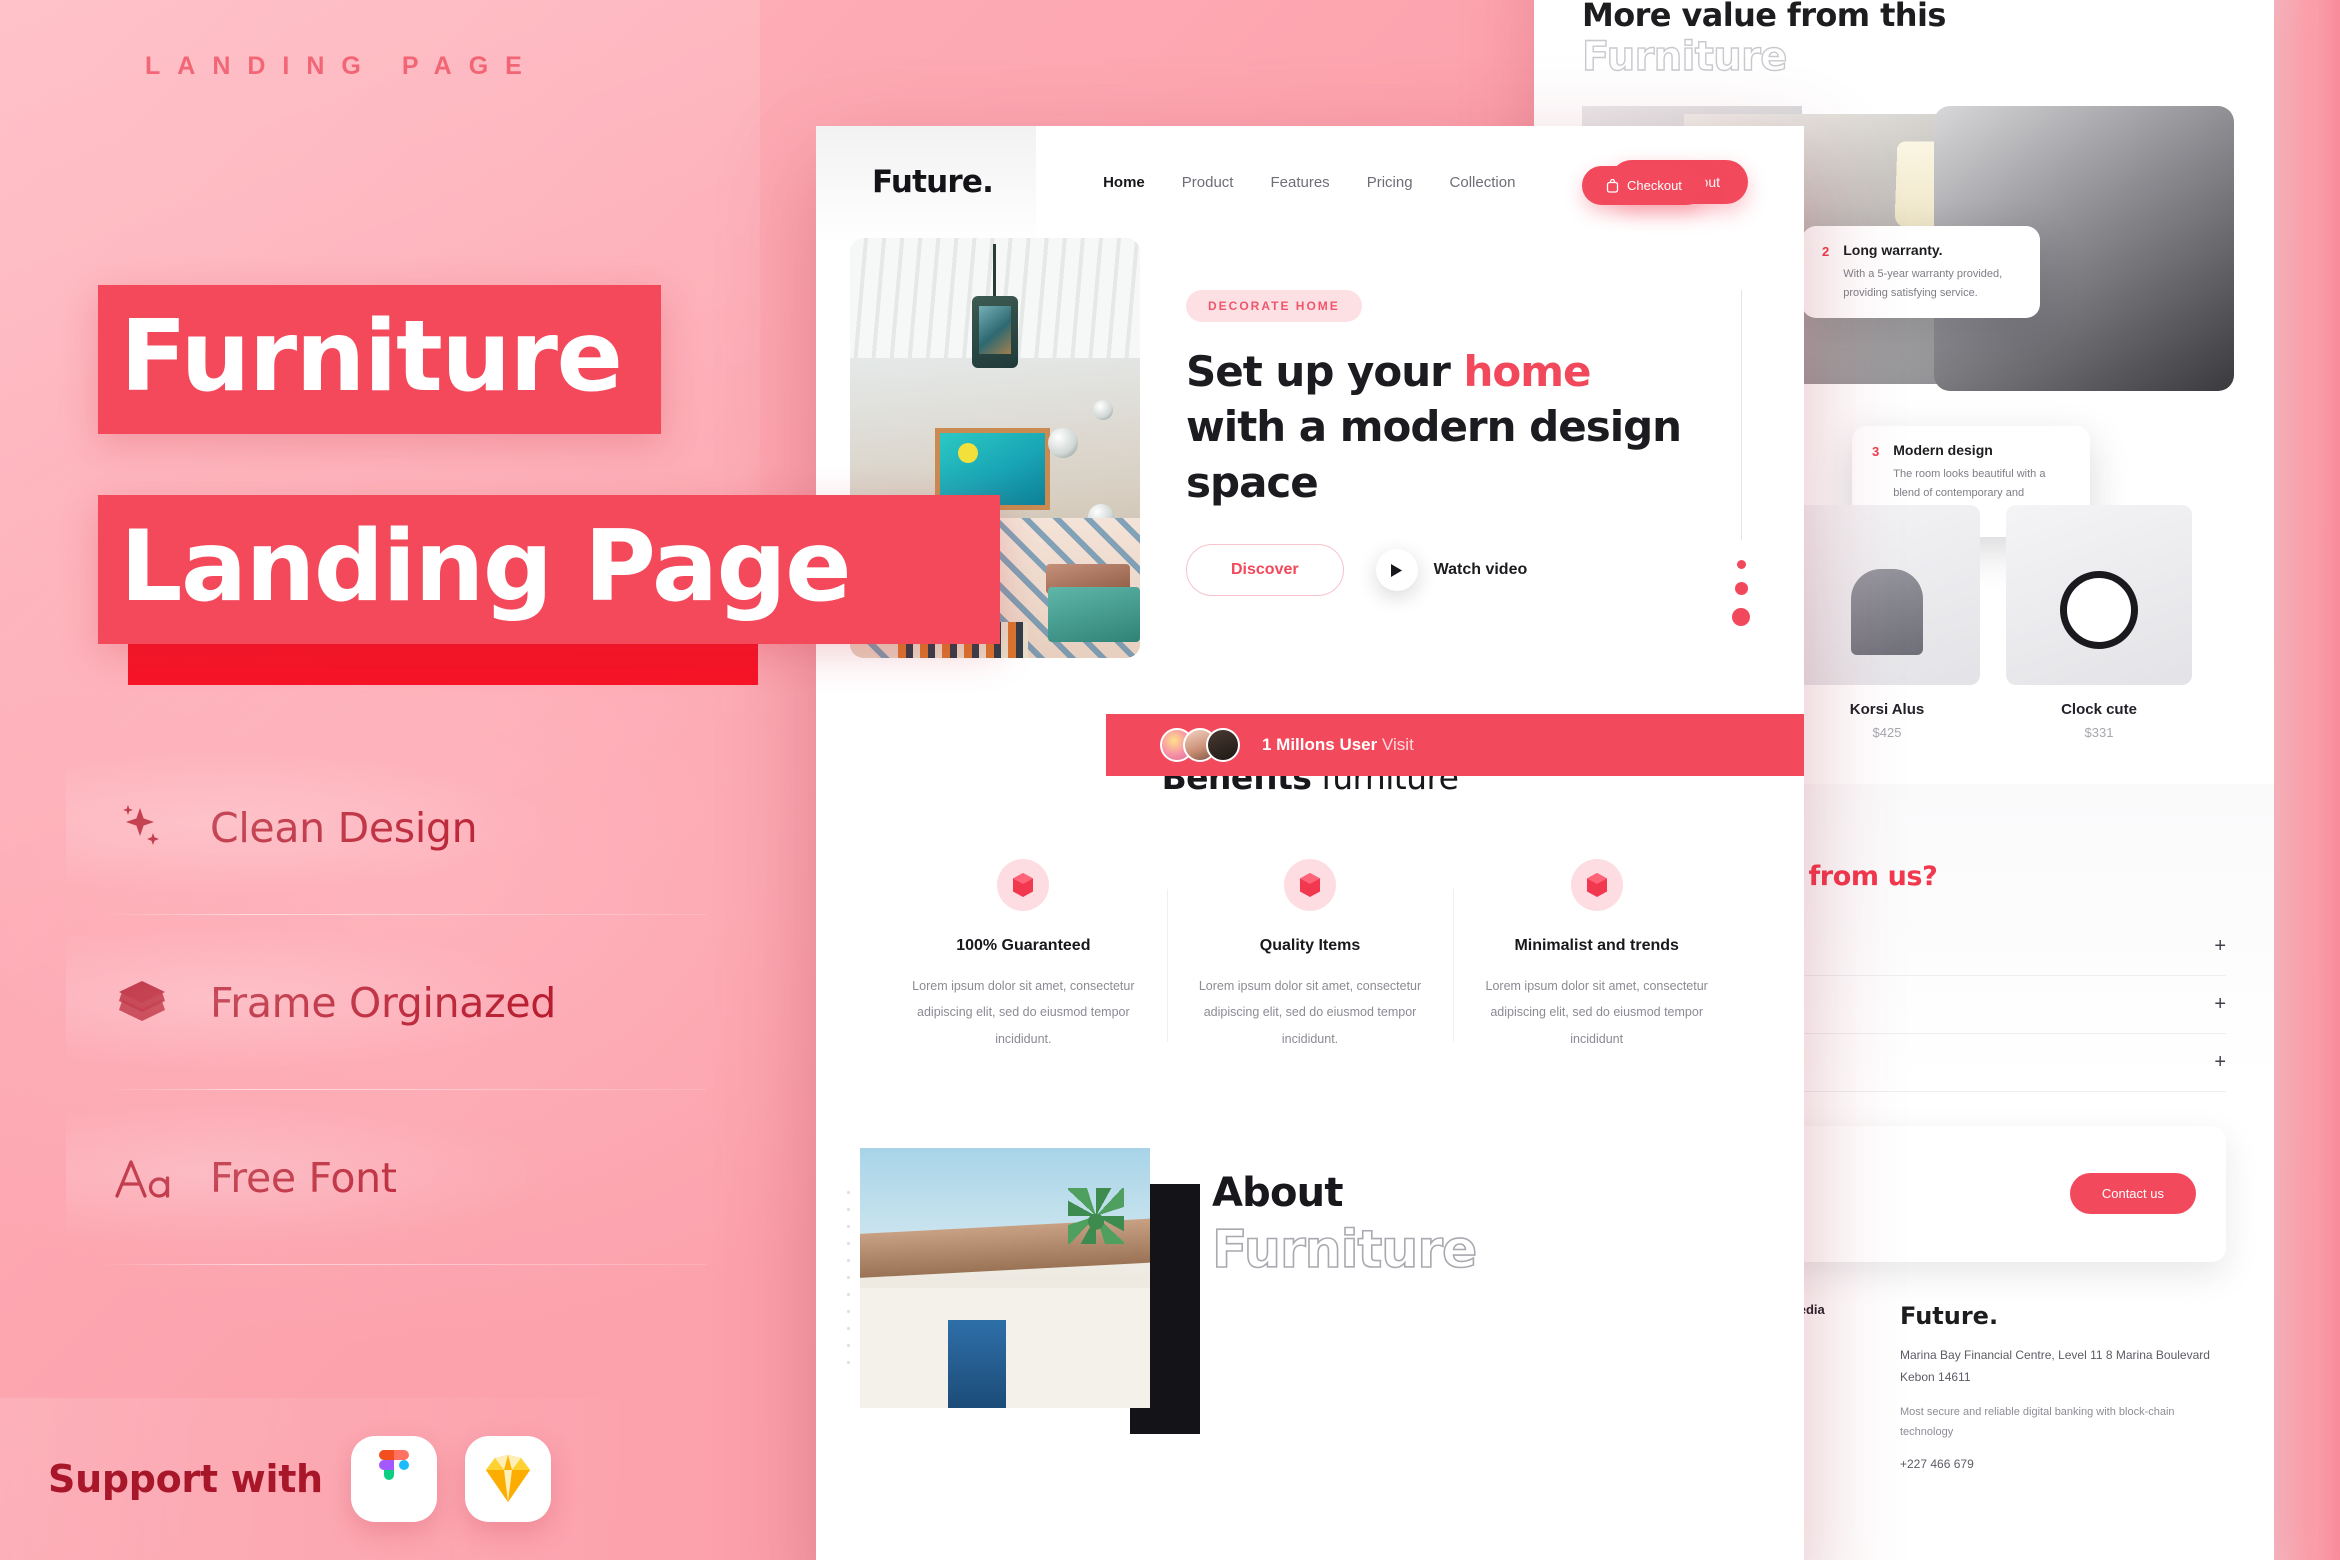 Image resolution: width=2340 pixels, height=1560 pixels. I want to click on sketch-glyph-icon, so click(507, 1478).